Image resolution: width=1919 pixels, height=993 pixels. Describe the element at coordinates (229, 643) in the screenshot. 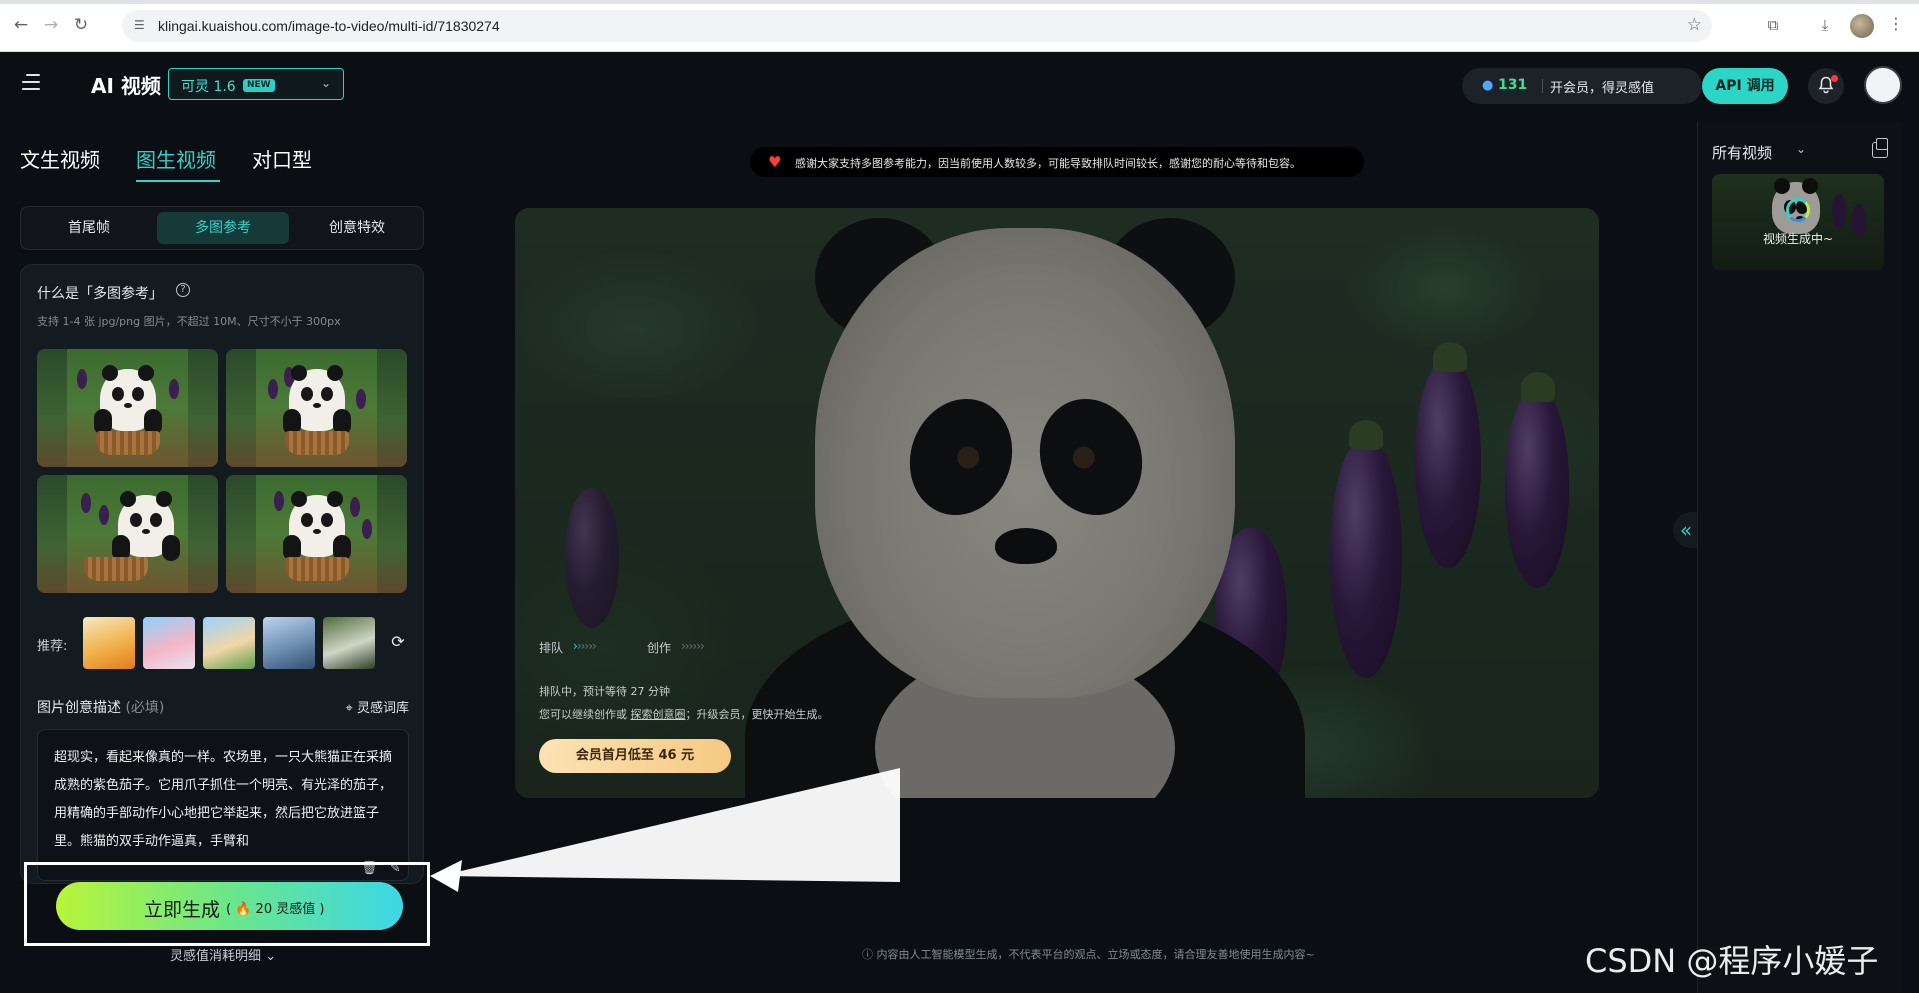

I see `recommend-boy-character` at that location.